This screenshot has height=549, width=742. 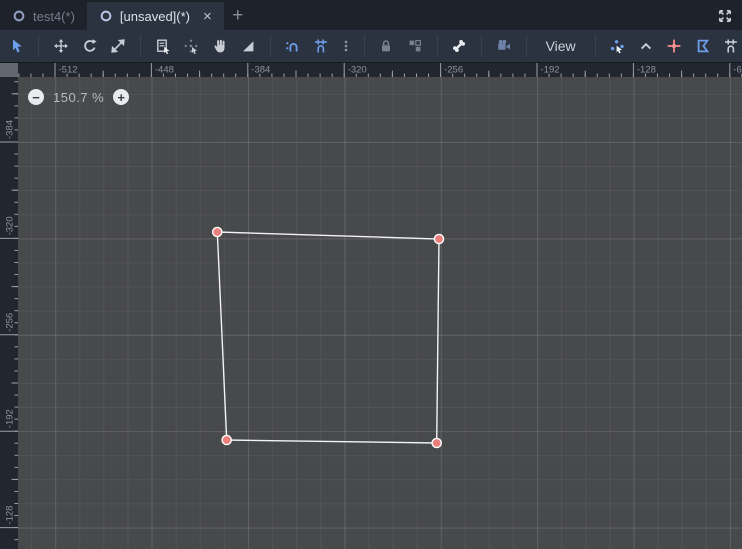 I want to click on lock-node-button, so click(x=386, y=46).